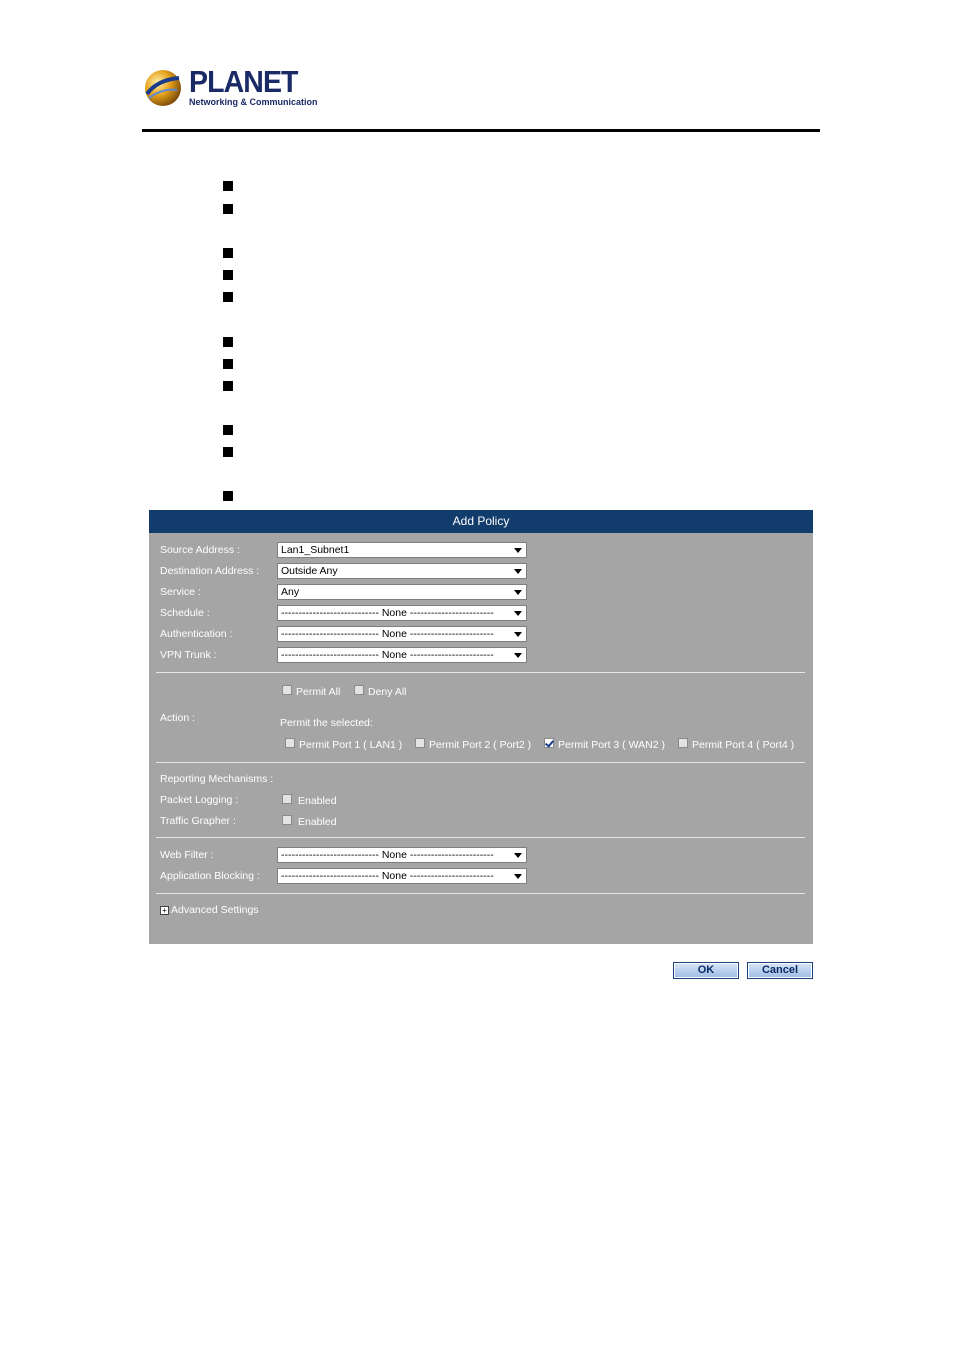  I want to click on port1-label: Permit Port 1 ( LAN1 ), so click(351, 745).